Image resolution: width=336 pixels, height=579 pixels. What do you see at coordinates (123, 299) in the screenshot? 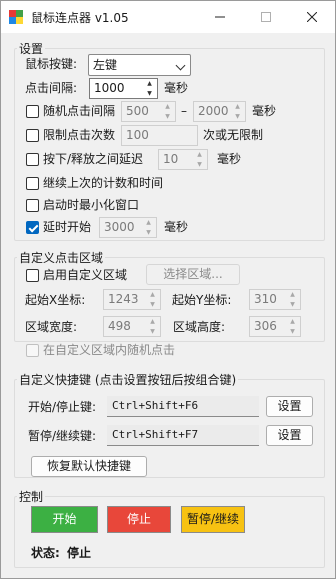
I see `start-x-value: 1243` at bounding box center [123, 299].